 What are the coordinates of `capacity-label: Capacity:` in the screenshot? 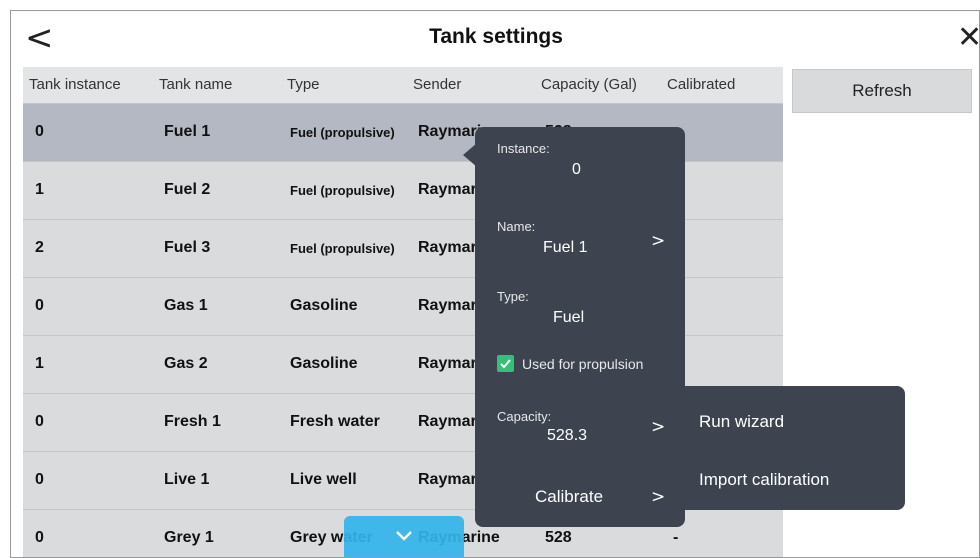 It's located at (524, 416).